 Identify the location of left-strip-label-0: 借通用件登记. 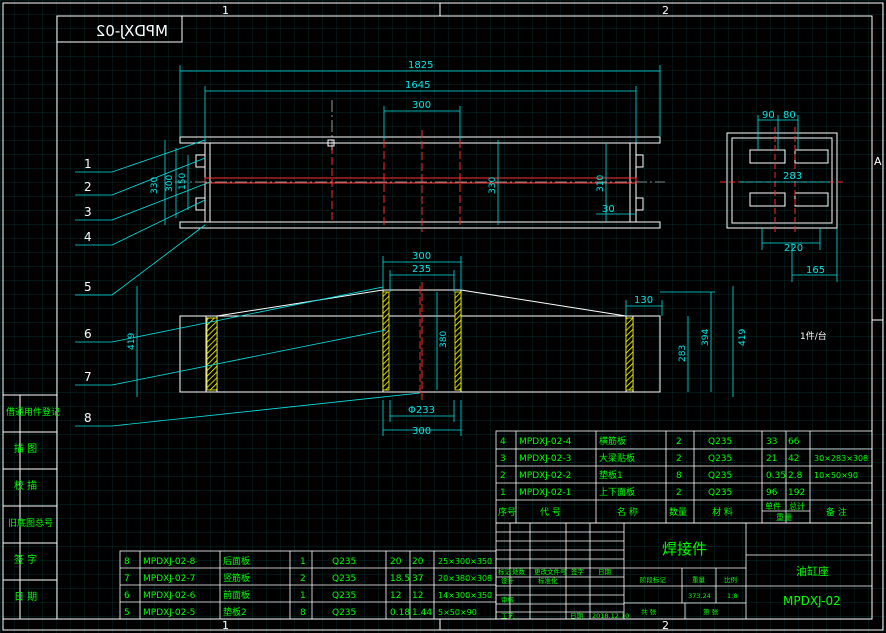
(33, 412).